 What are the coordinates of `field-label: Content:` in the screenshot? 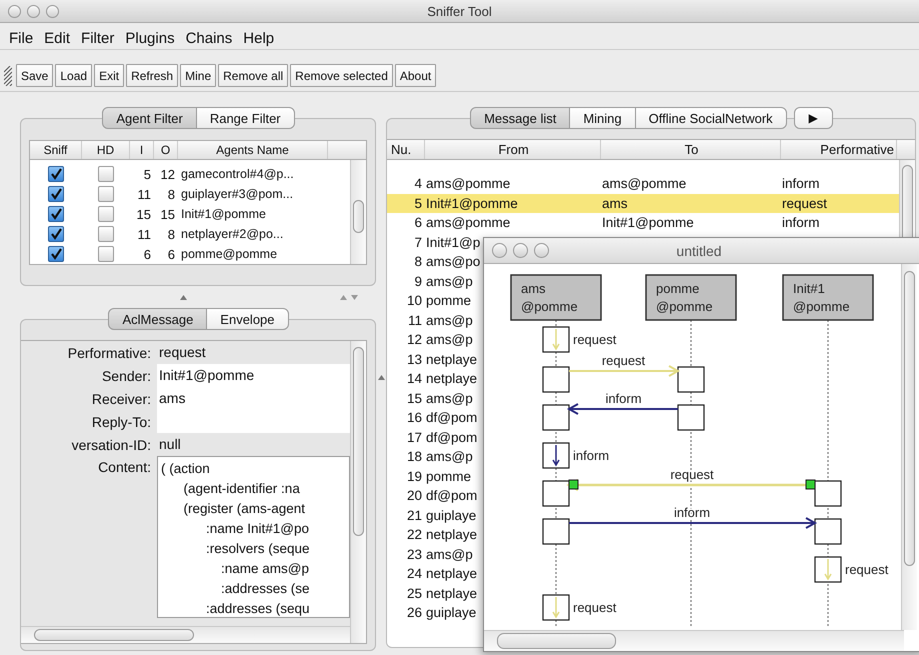 It's located at (124, 466).